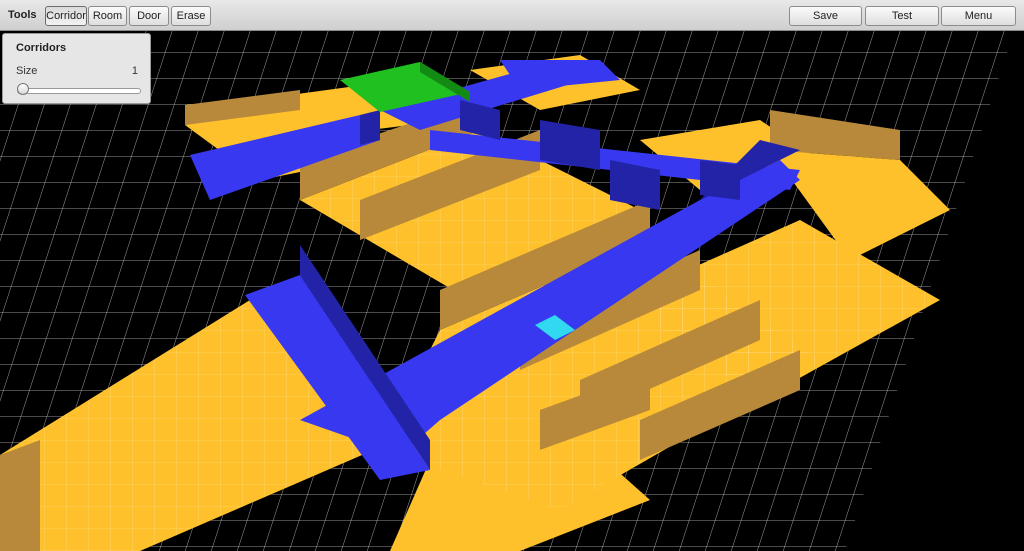 This screenshot has height=551, width=1024. Describe the element at coordinates (902, 16) in the screenshot. I see `test-button: Test` at that location.